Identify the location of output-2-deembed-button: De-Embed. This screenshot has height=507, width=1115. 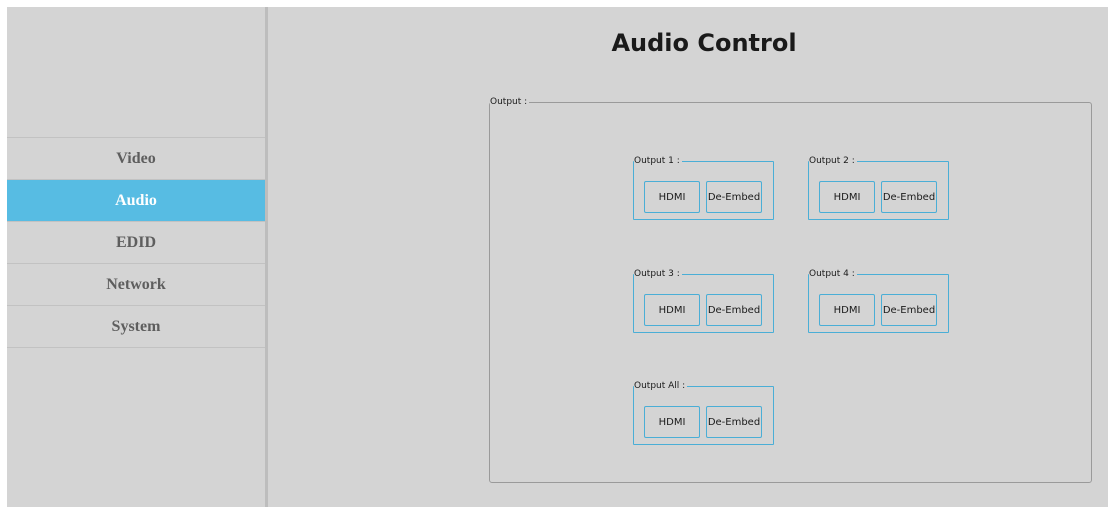
(909, 197).